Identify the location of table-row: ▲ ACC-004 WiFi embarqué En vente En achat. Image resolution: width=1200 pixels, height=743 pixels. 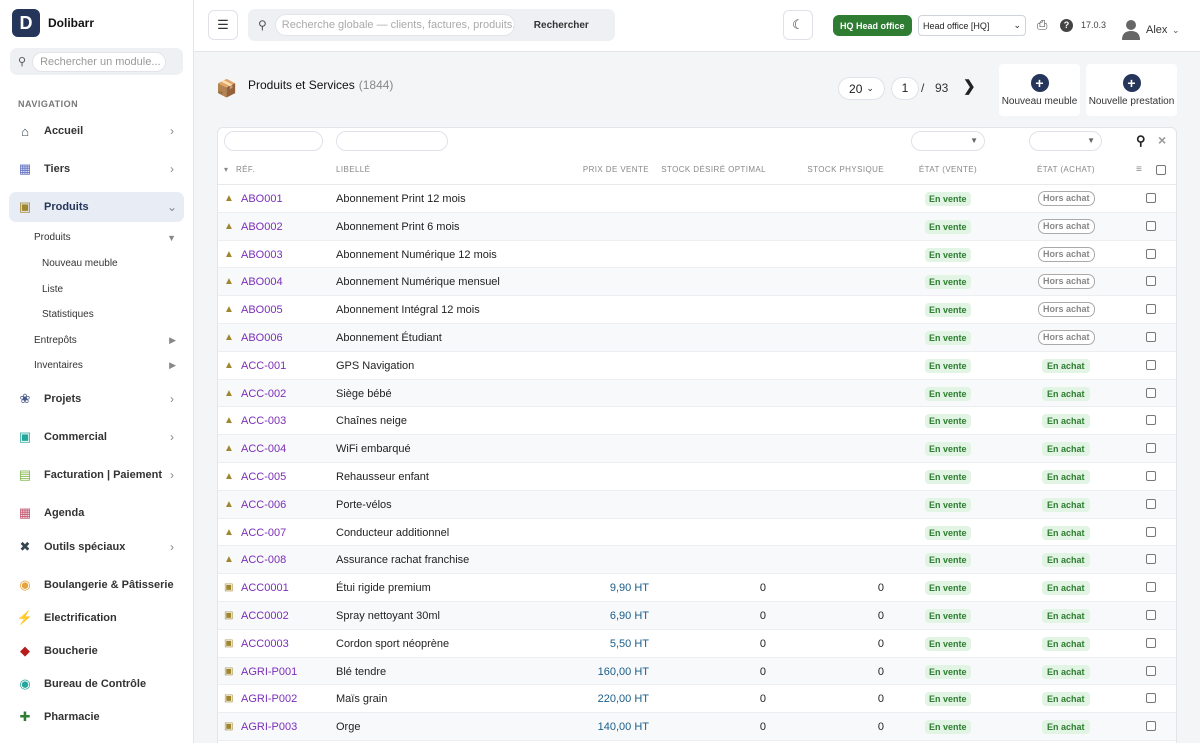
(697, 449).